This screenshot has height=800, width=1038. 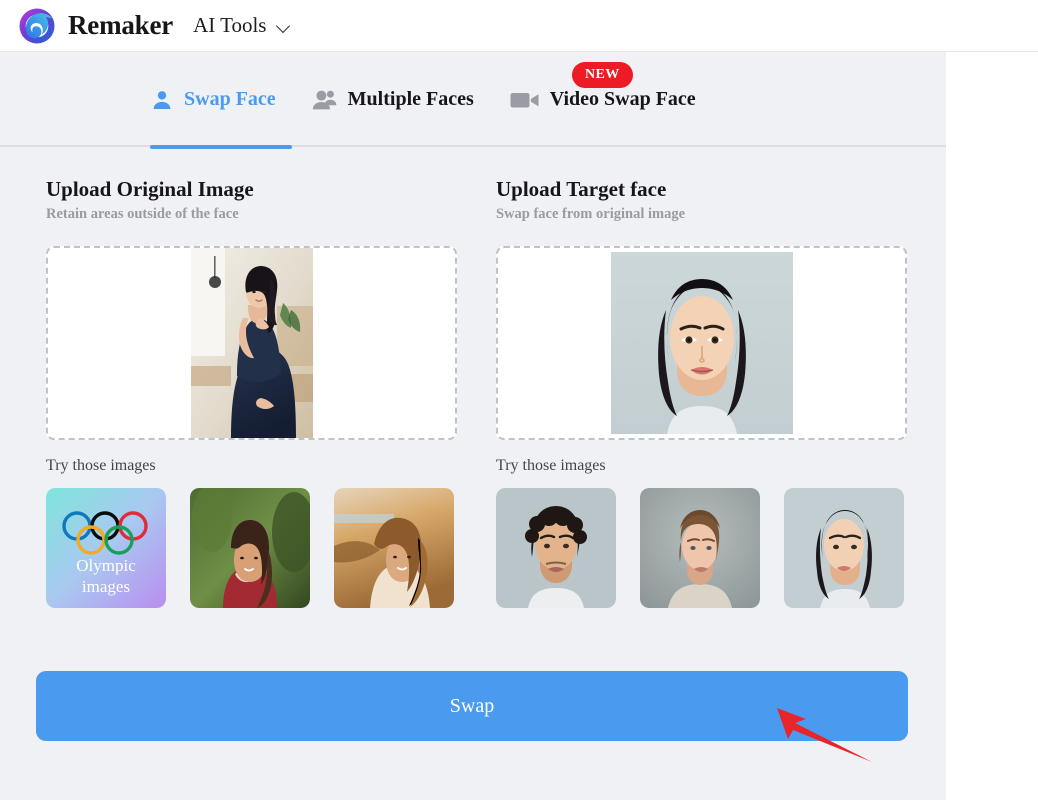 What do you see at coordinates (581, 189) in the screenshot?
I see `target-panel-title: Upload Target face` at bounding box center [581, 189].